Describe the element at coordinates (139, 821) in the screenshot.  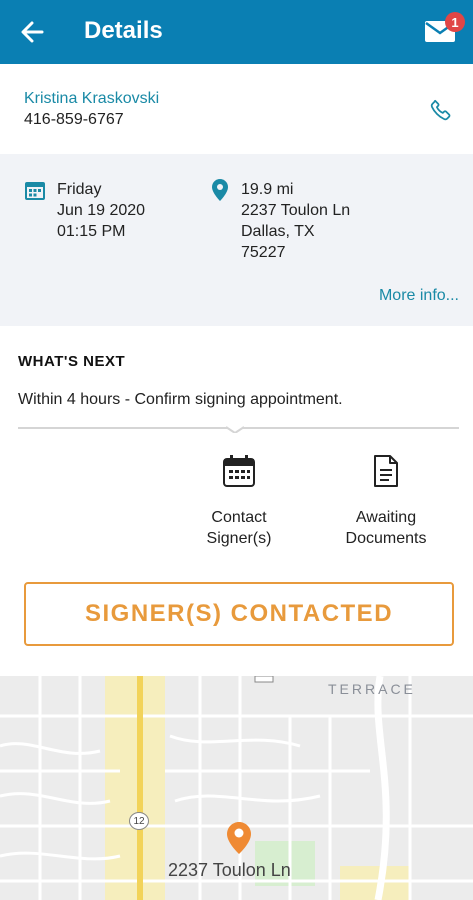
I see `road-shield: 12` at that location.